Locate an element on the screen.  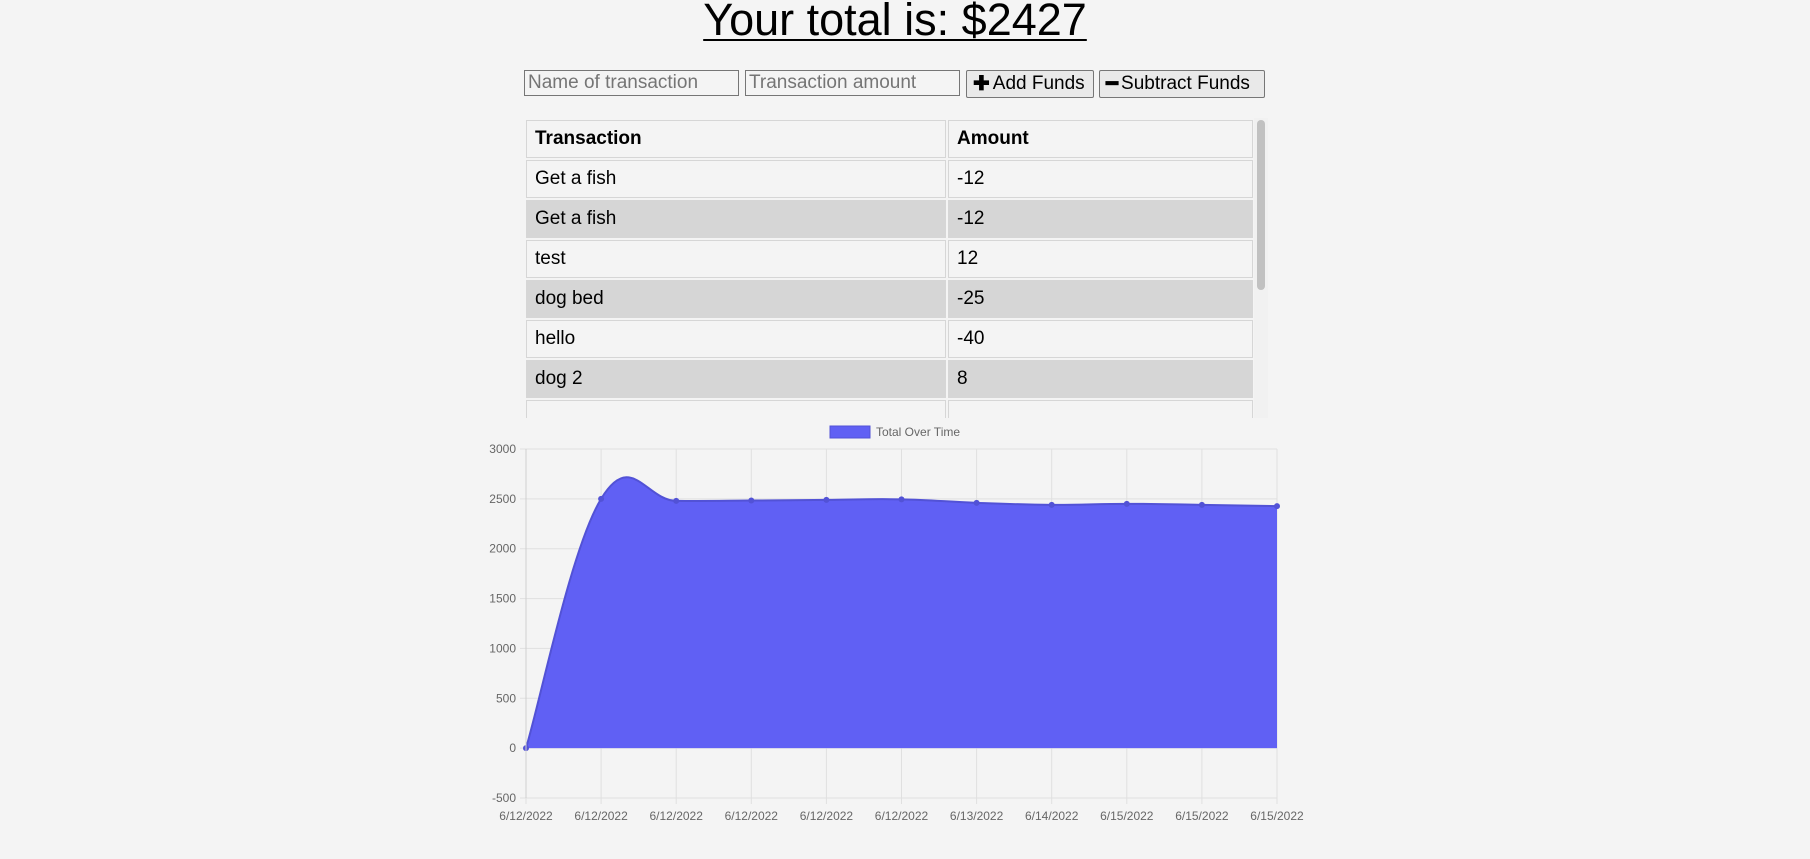
subtract-funds-label: Subtract Funds is located at coordinates (1185, 83).